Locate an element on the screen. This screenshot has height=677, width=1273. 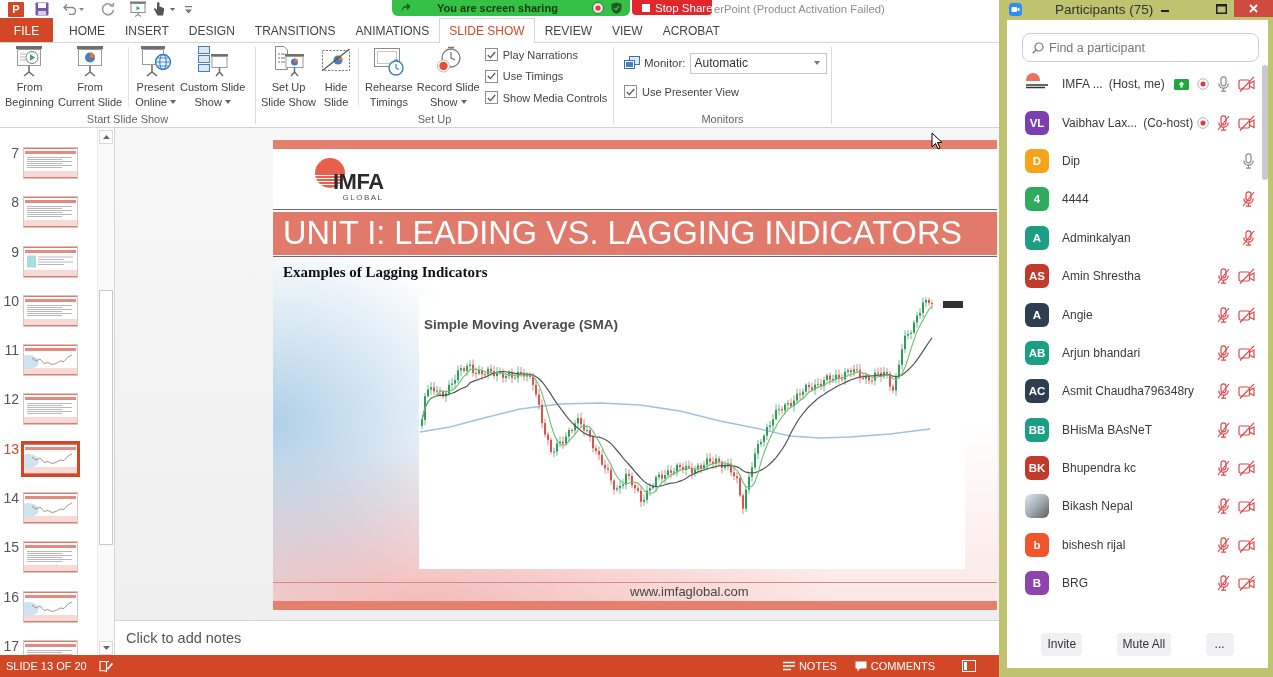
status-bar-button: COMMENTS is located at coordinates (894, 666).